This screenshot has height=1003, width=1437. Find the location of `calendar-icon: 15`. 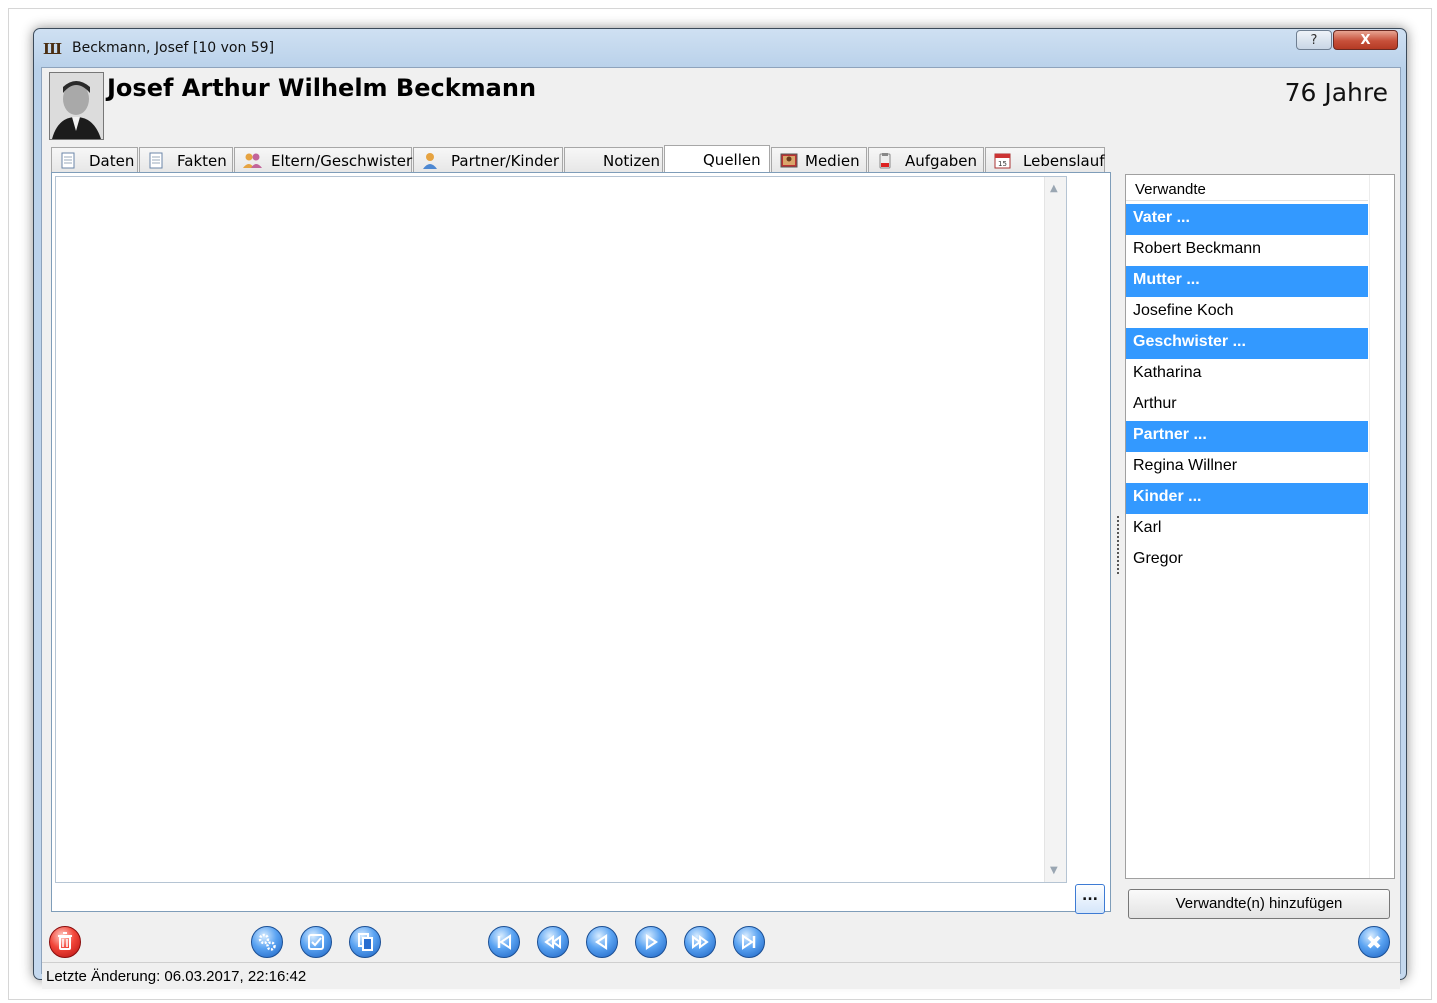

calendar-icon: 15 is located at coordinates (1002, 160).